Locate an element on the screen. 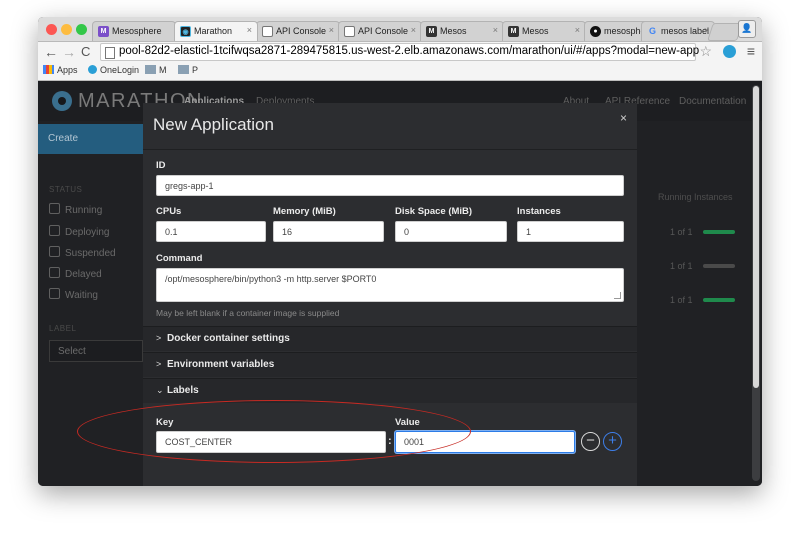  status-label: Suspended is located at coordinates (90, 253).